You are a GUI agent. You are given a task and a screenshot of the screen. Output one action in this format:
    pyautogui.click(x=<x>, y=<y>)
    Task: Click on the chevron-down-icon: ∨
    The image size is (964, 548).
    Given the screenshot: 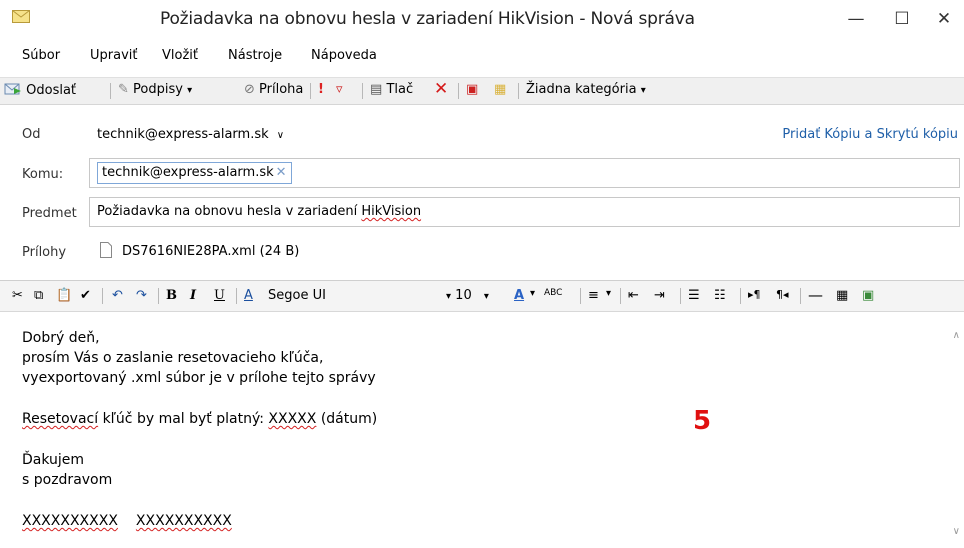 What is the action you would take?
    pyautogui.click(x=280, y=135)
    